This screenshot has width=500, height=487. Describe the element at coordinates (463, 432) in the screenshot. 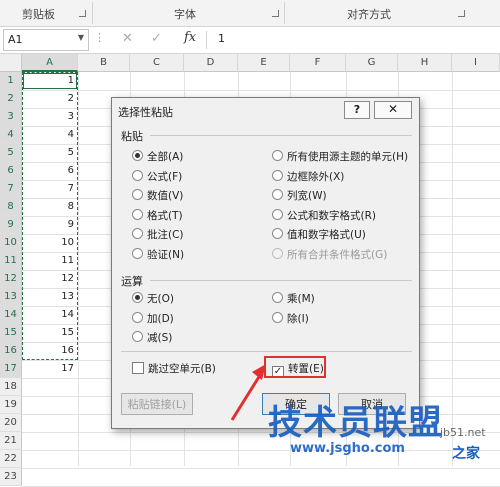

I see `watermark-side: jb51.net` at that location.